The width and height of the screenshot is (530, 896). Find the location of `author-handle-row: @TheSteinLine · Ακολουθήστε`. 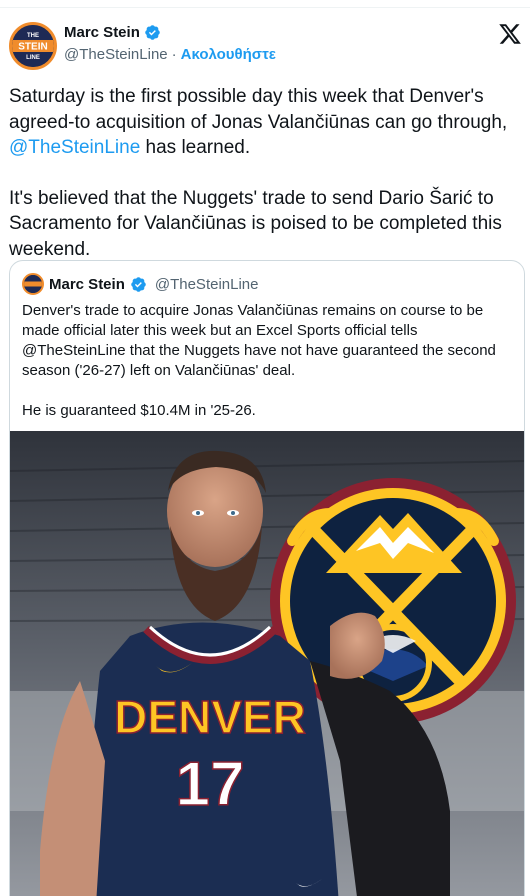

author-handle-row: @TheSteinLine · Ακολουθήστε is located at coordinates (170, 54).